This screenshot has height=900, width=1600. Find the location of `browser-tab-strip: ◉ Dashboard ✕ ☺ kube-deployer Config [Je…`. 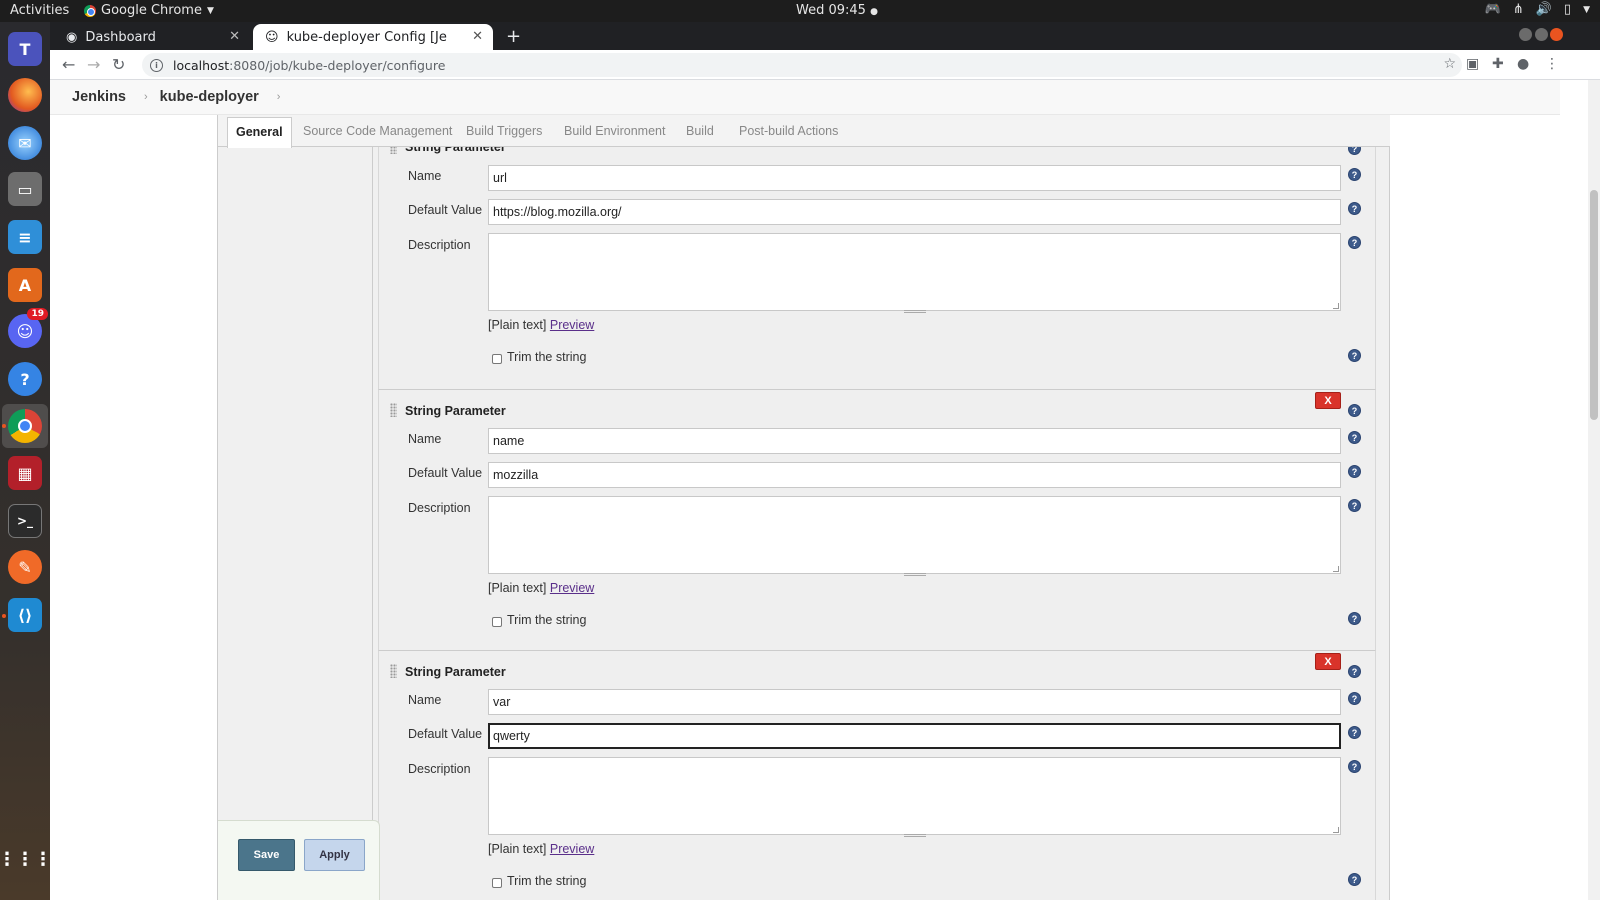

browser-tab-strip: ◉ Dashboard ✕ ☺ kube-deployer Config [Je… is located at coordinates (825, 36).